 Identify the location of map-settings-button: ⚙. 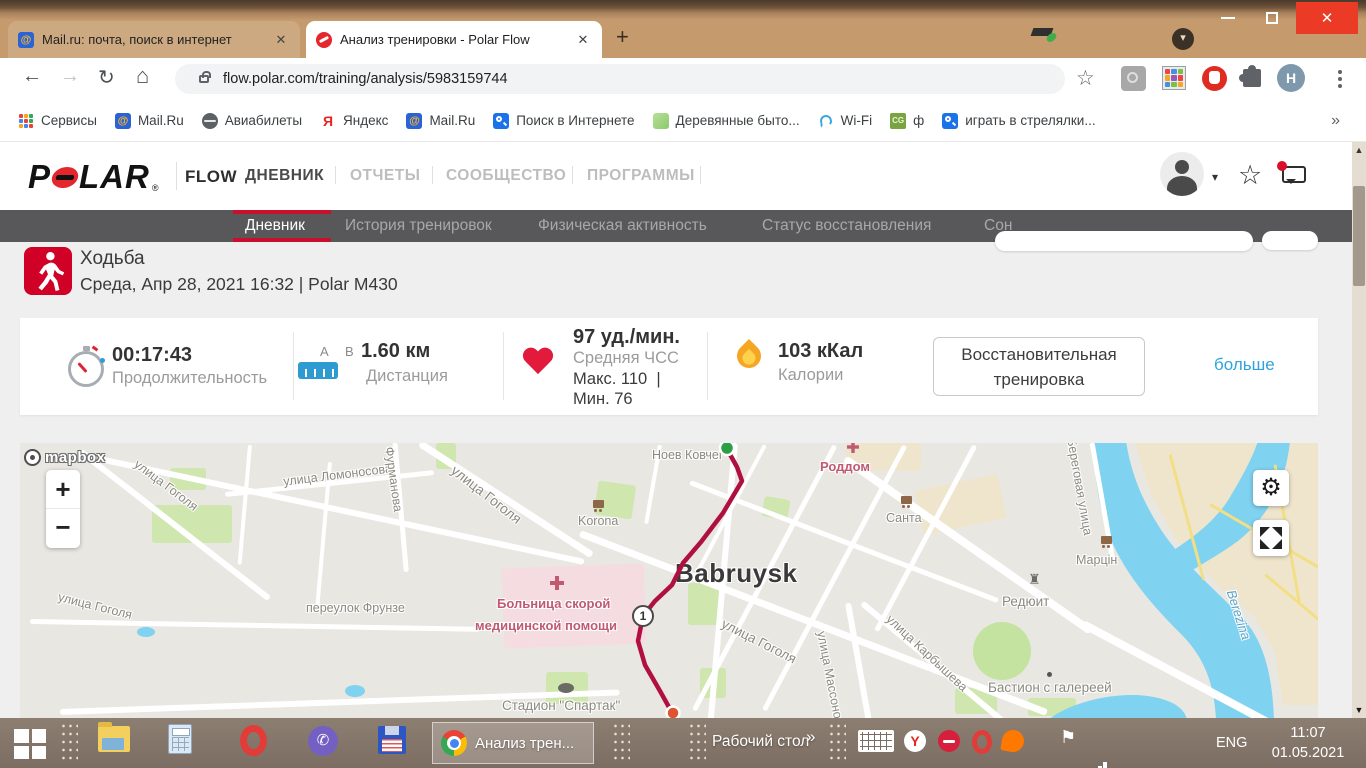
(1271, 488).